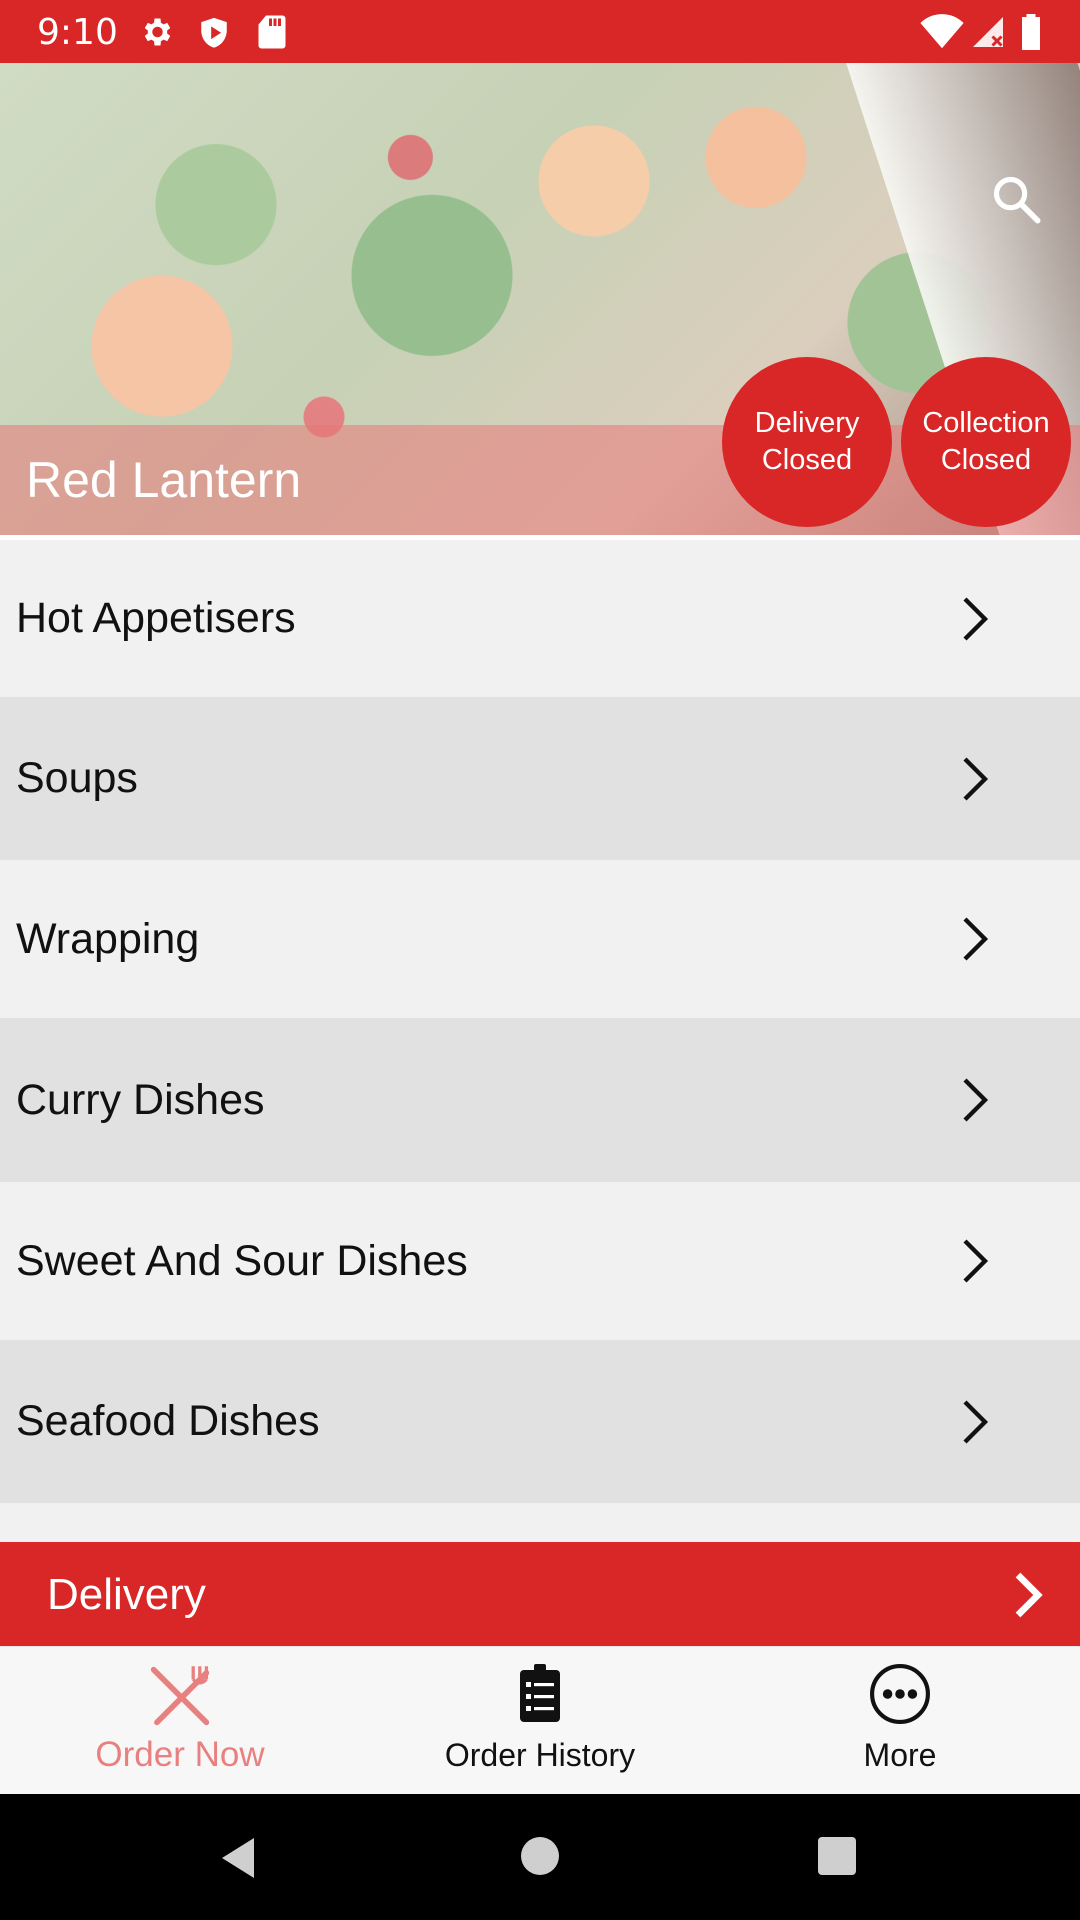 This screenshot has height=1920, width=1080. I want to click on collection-status-line1: Collection, so click(986, 423).